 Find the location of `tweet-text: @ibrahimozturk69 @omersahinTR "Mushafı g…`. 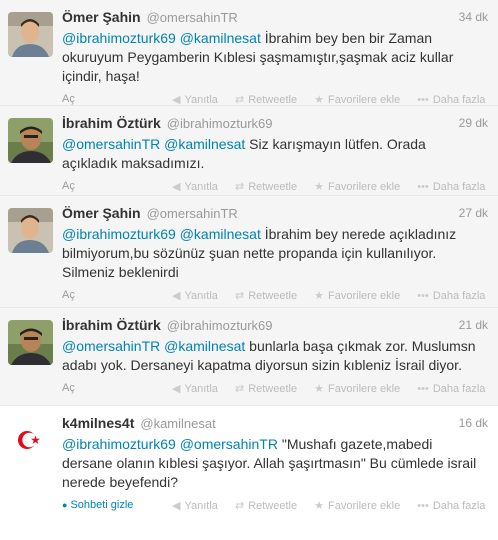

tweet-text: @ibrahimozturk69 @omersahinTR "Mushafı g… is located at coordinates (275, 463).